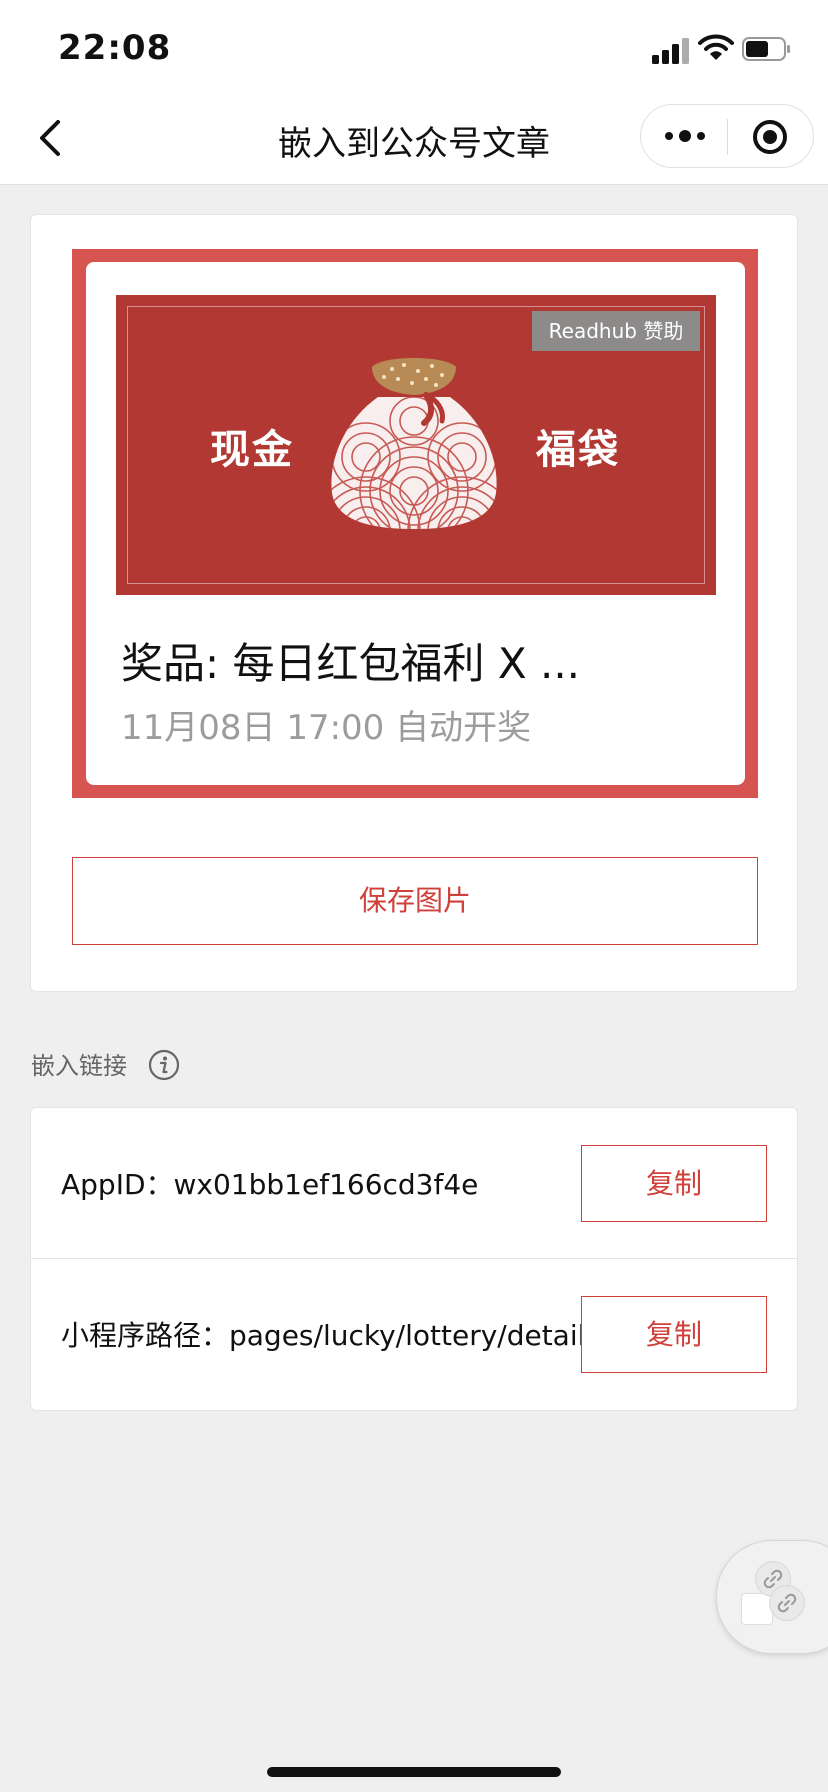  I want to click on appid-row: AppID：wx01bb1ef166cd3f4e 复制, so click(414, 1183).